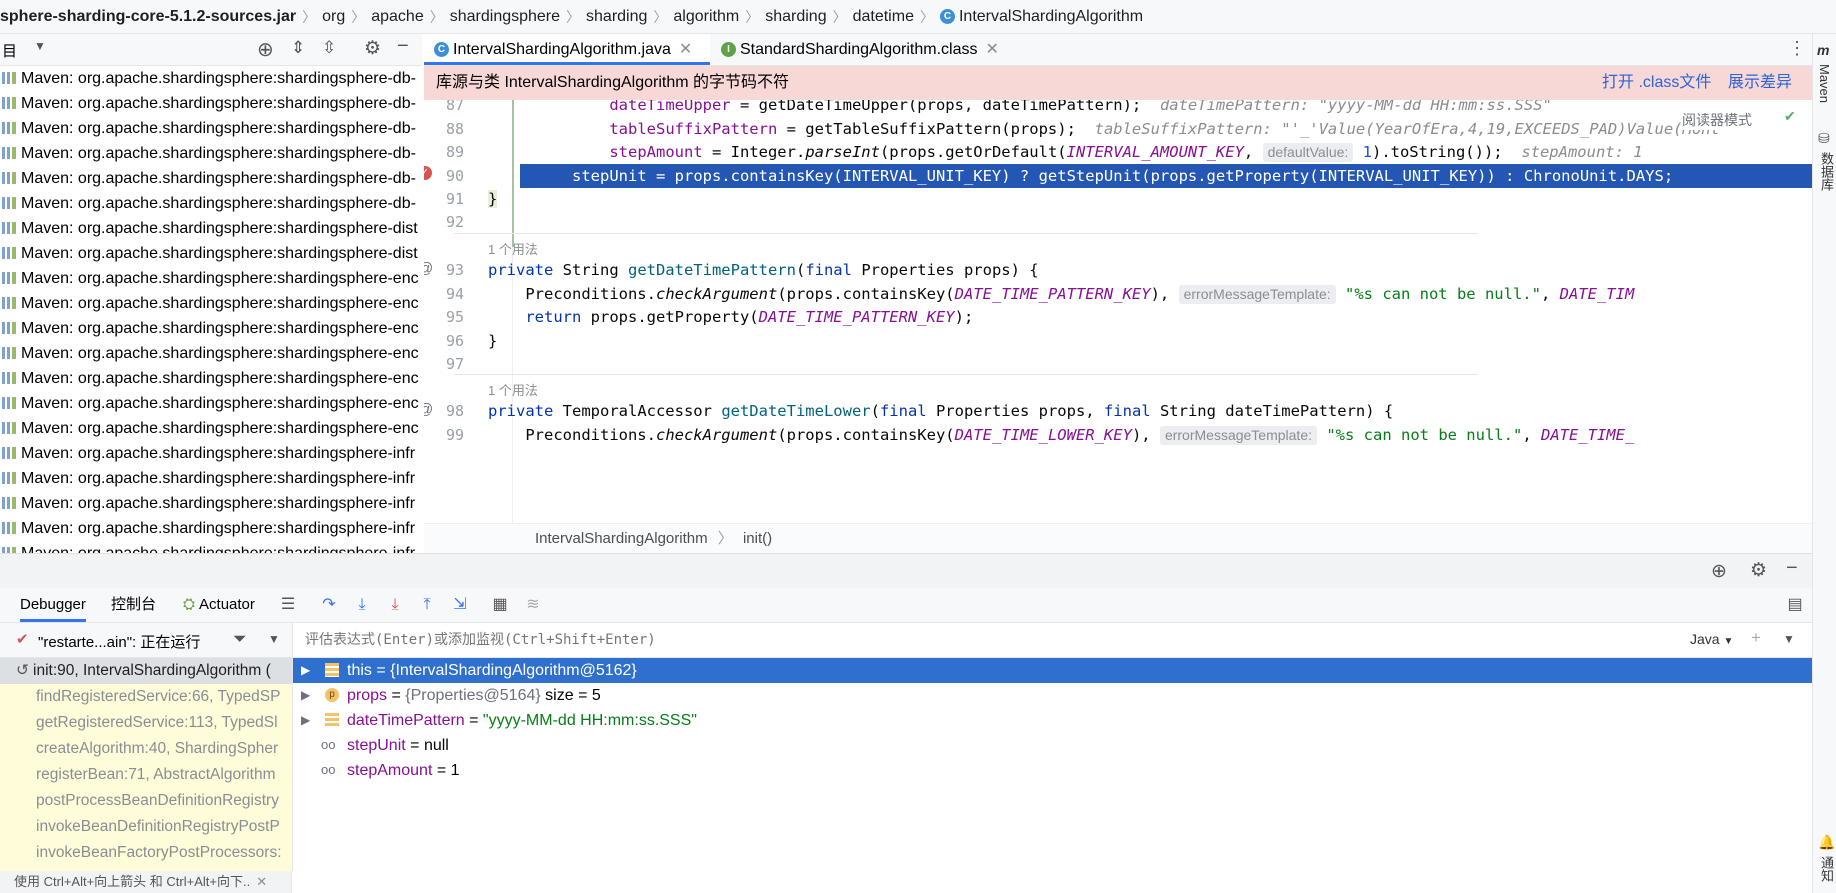 The width and height of the screenshot is (1836, 893). What do you see at coordinates (288, 605) in the screenshot?
I see `menu-icon: ☰` at bounding box center [288, 605].